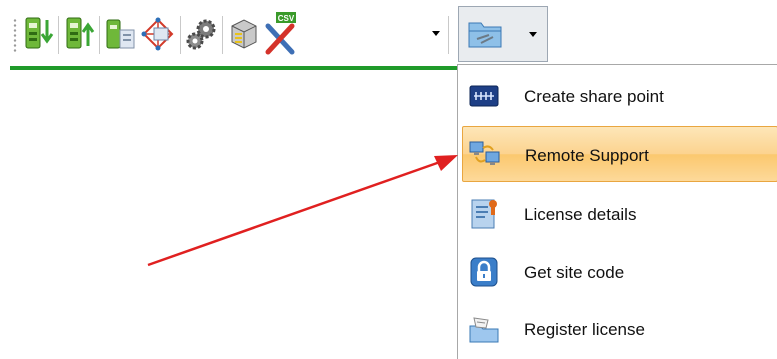 This screenshot has width=777, height=359. Describe the element at coordinates (302, 211) in the screenshot. I see `annotation-arrow` at that location.